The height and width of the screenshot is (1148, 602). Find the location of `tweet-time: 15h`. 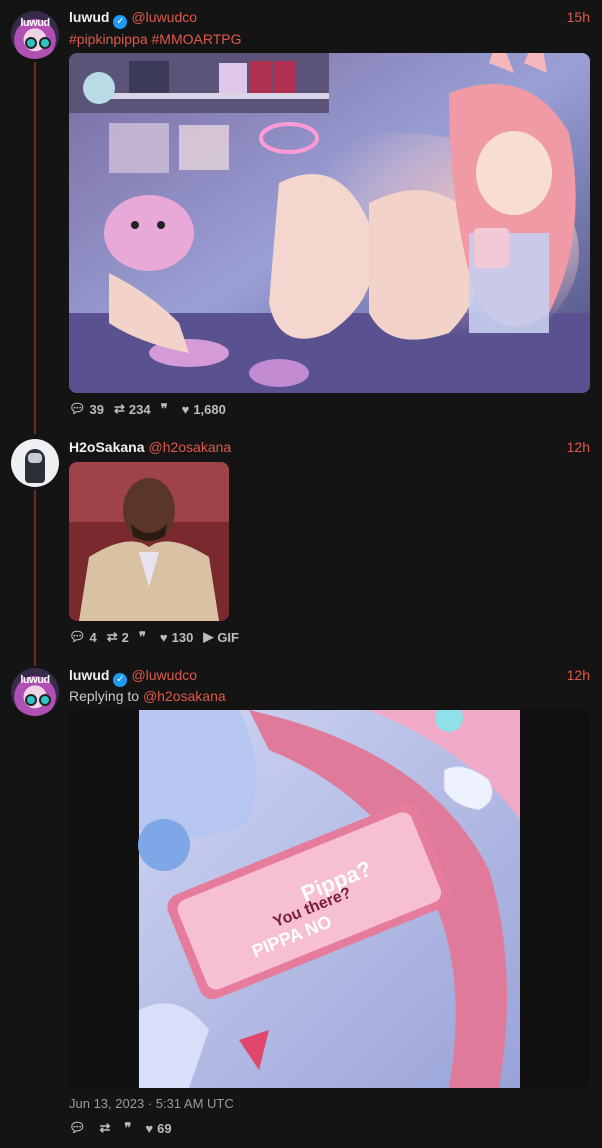

tweet-time: 15h is located at coordinates (578, 17).